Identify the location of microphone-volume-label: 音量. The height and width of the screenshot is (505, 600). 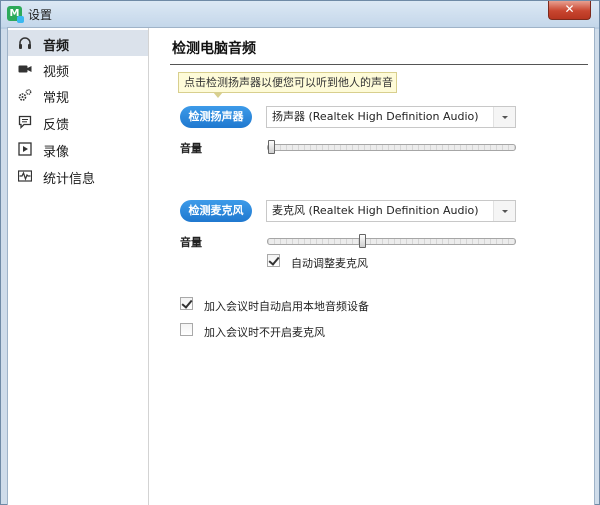
(191, 242).